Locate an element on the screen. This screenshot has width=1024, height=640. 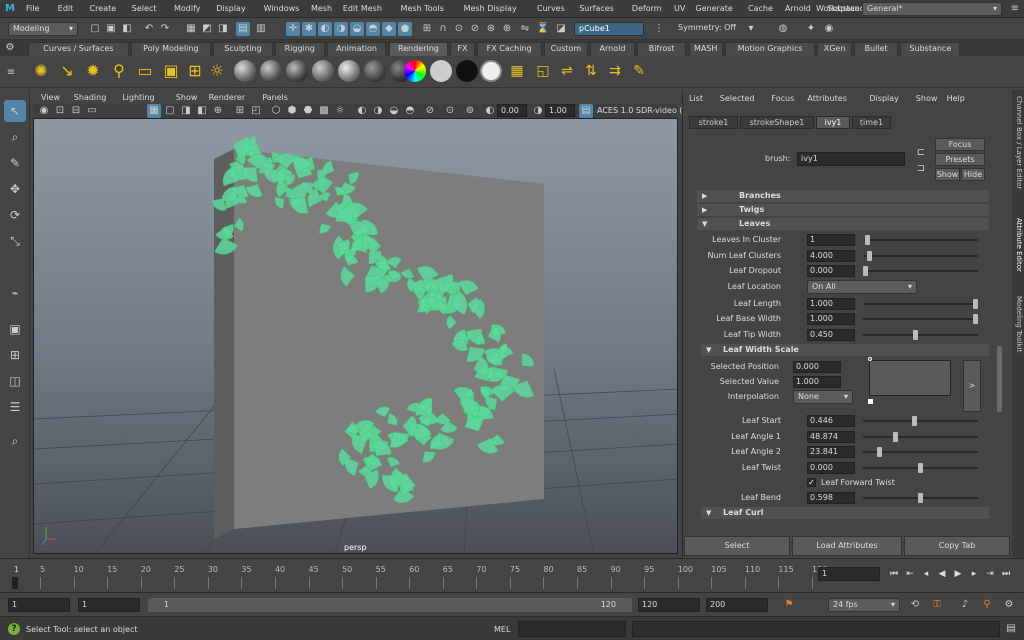
two-pane-icon: ◫ is located at coordinates (15, 381).